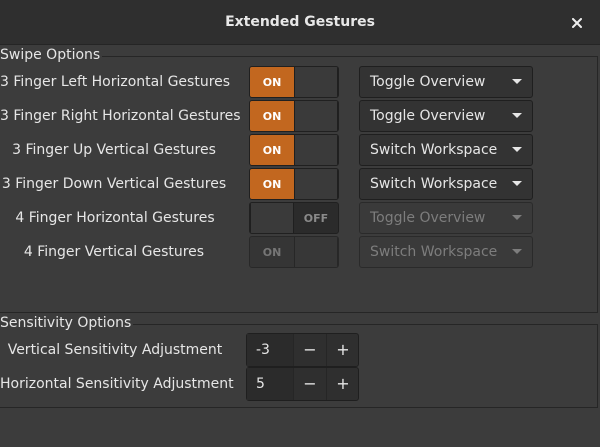 This screenshot has width=600, height=447. I want to click on action-select-3f-left: Toggle Overview, so click(446, 82).